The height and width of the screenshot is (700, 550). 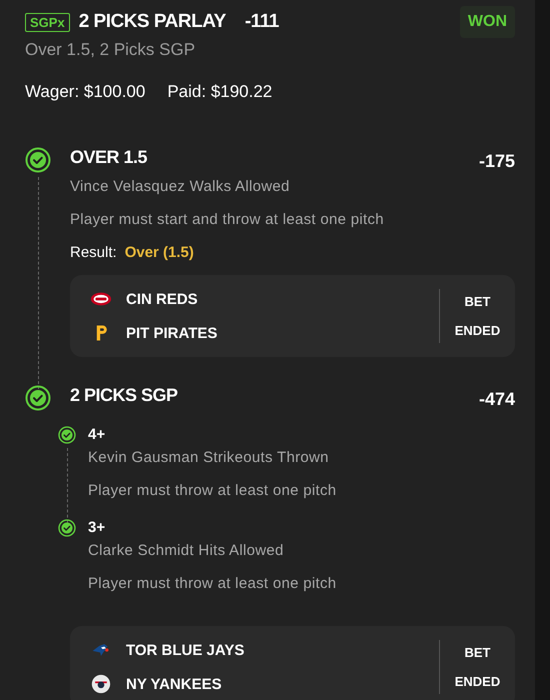 What do you see at coordinates (124, 395) in the screenshot?
I see `leg-title: 2 PICKS SGP` at bounding box center [124, 395].